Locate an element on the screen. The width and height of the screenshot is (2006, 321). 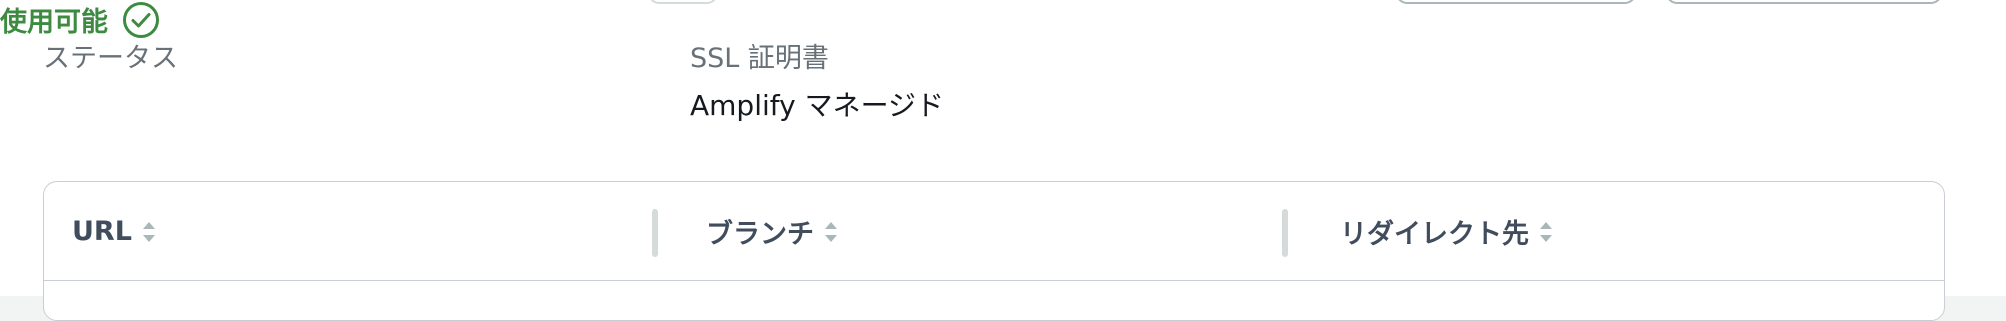
ssl-certificate-label: SSL 証明書 is located at coordinates (759, 58).